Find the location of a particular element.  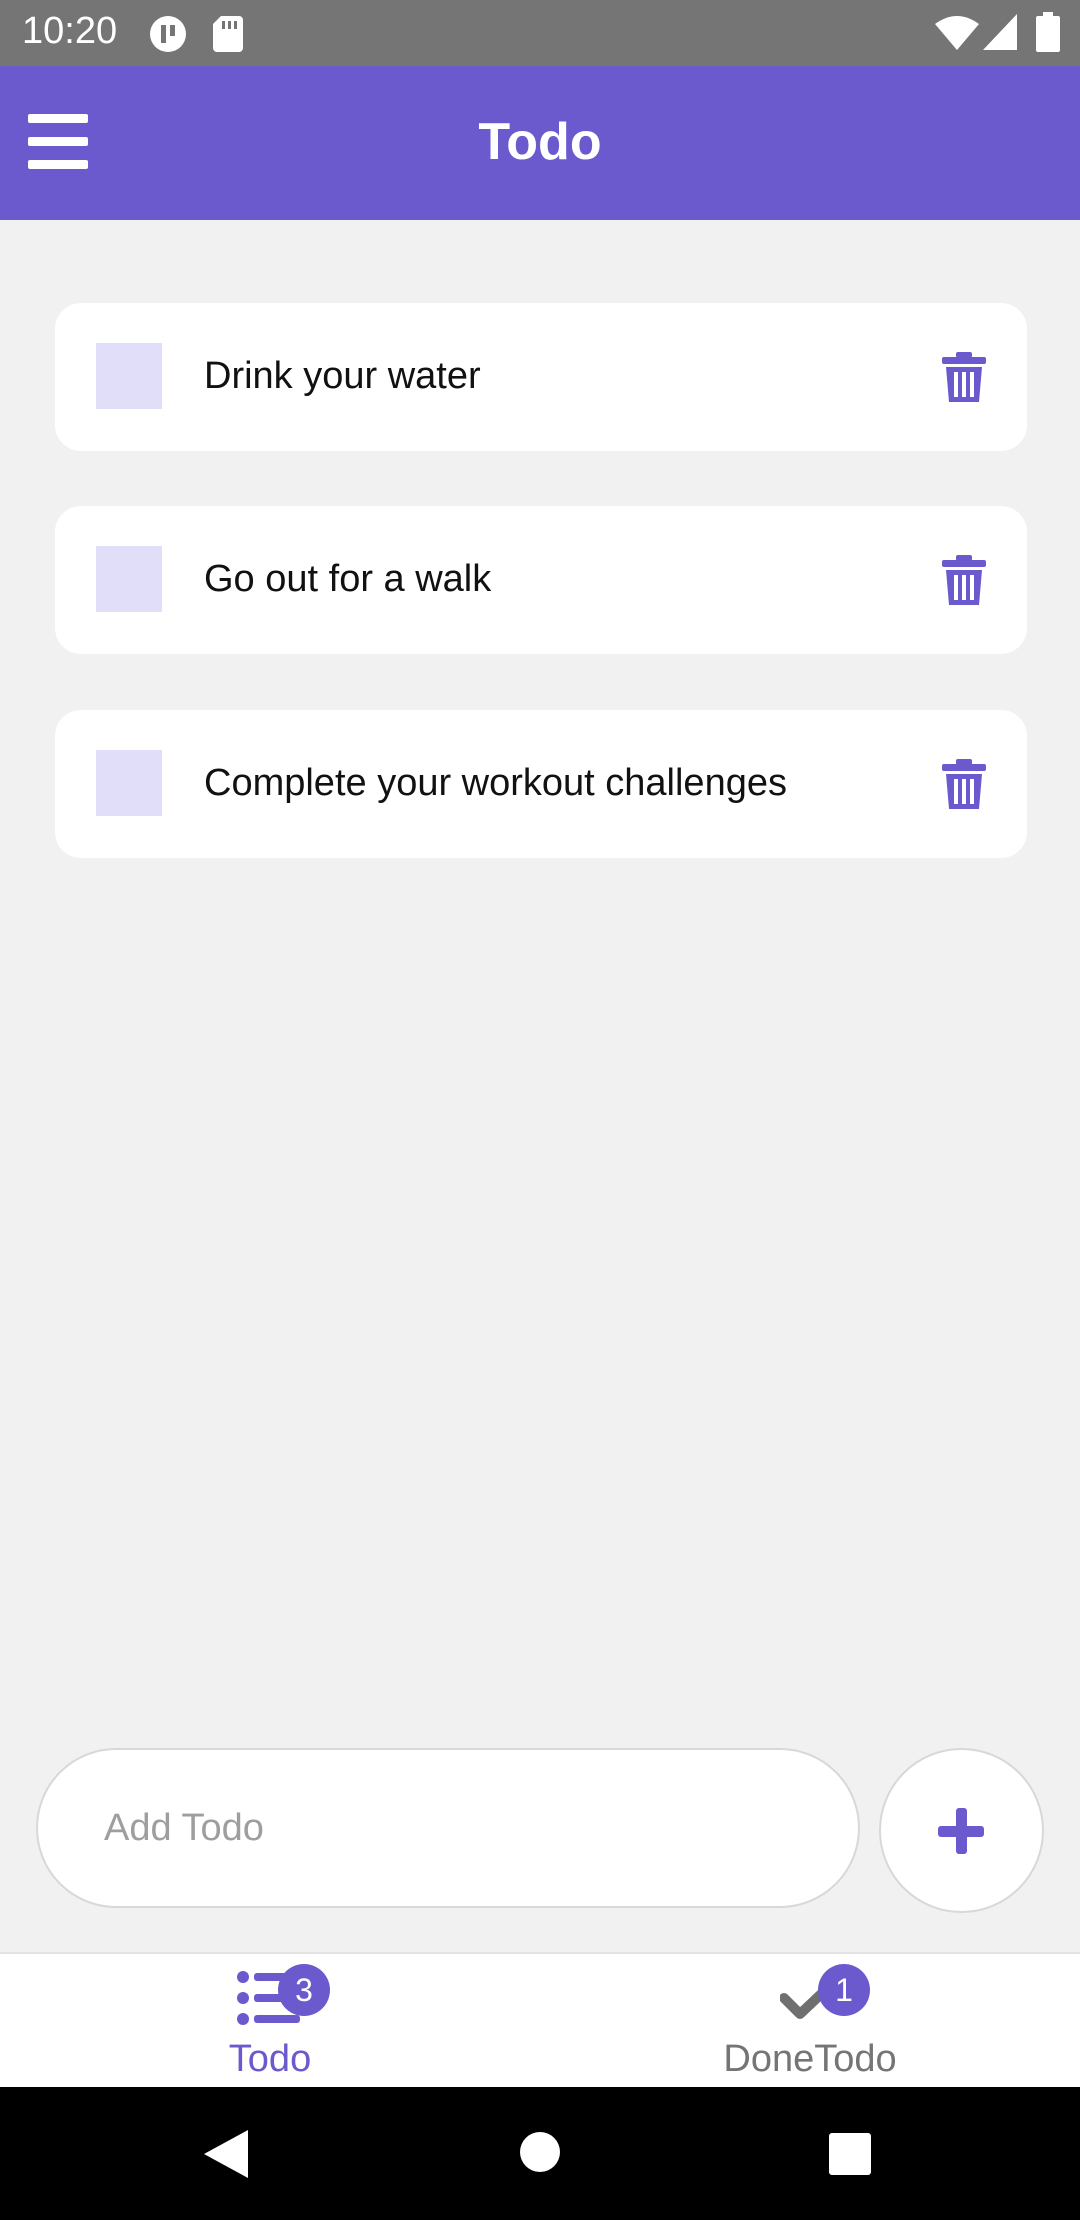

system-nav-bar is located at coordinates (540, 2153).